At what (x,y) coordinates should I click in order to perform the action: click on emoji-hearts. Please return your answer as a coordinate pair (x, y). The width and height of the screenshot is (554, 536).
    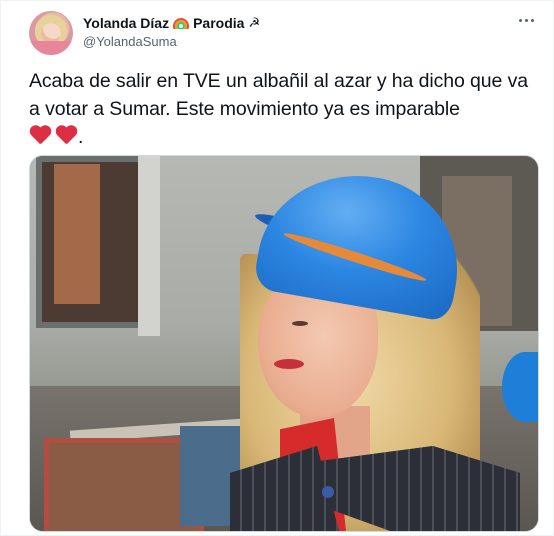
    Looking at the image, I should click on (53, 136).